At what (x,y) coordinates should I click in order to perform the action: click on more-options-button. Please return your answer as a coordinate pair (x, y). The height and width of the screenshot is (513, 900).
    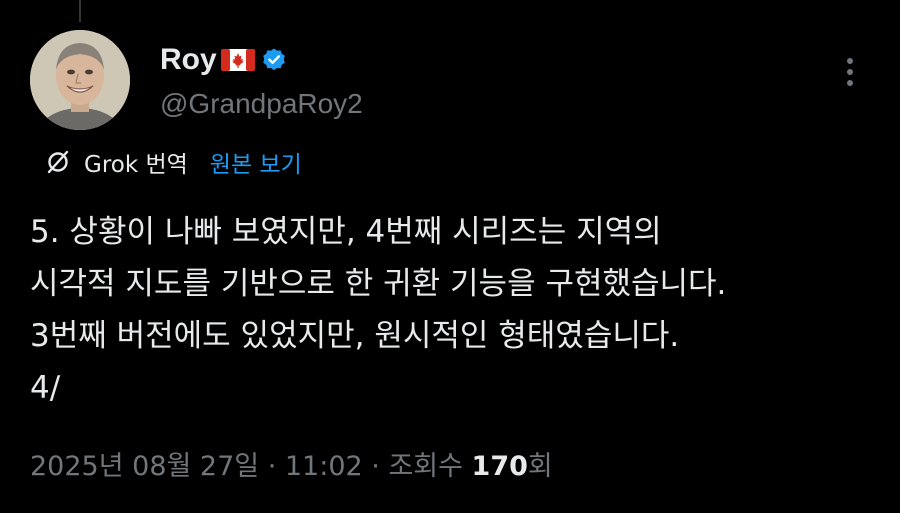
    Looking at the image, I should click on (850, 72).